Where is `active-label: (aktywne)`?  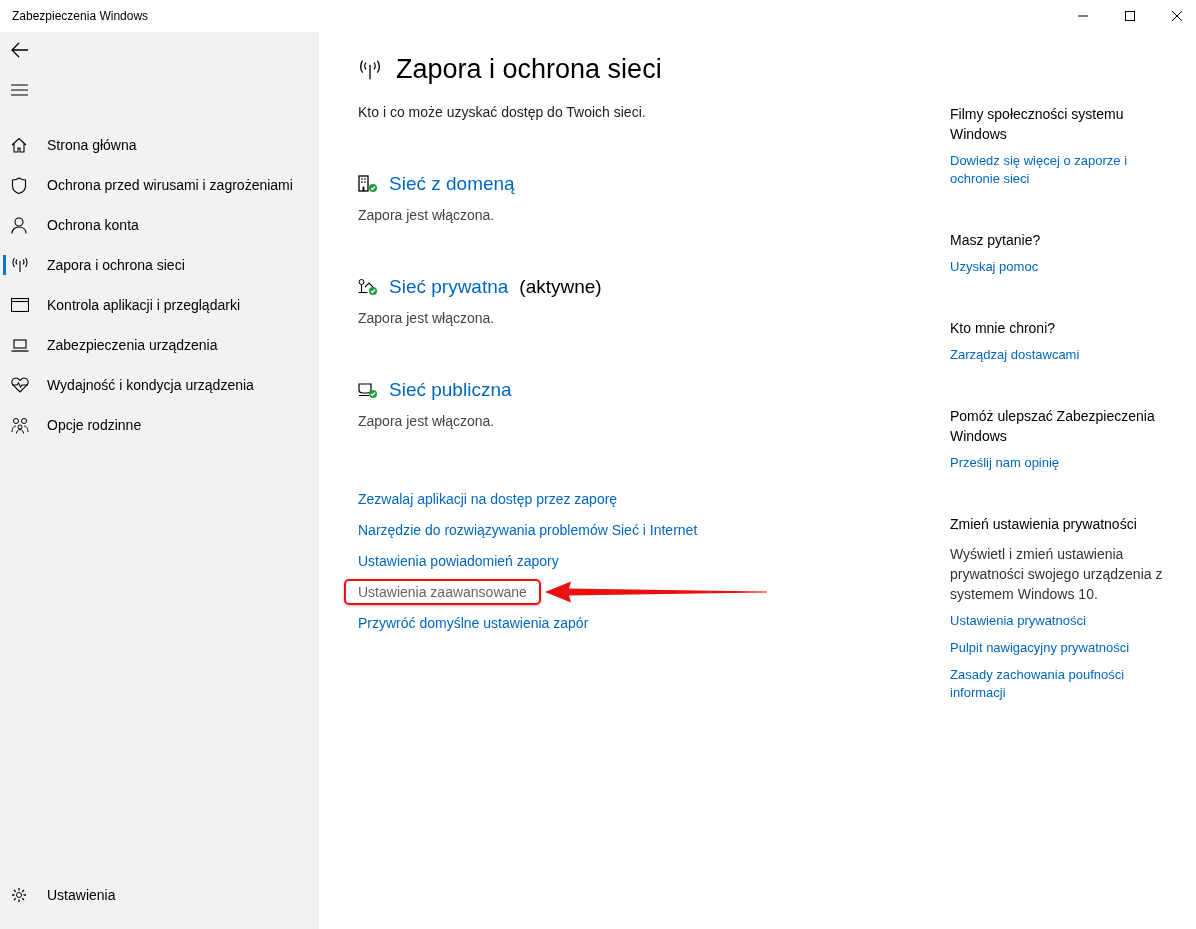
active-label: (aktywne) is located at coordinates (560, 287).